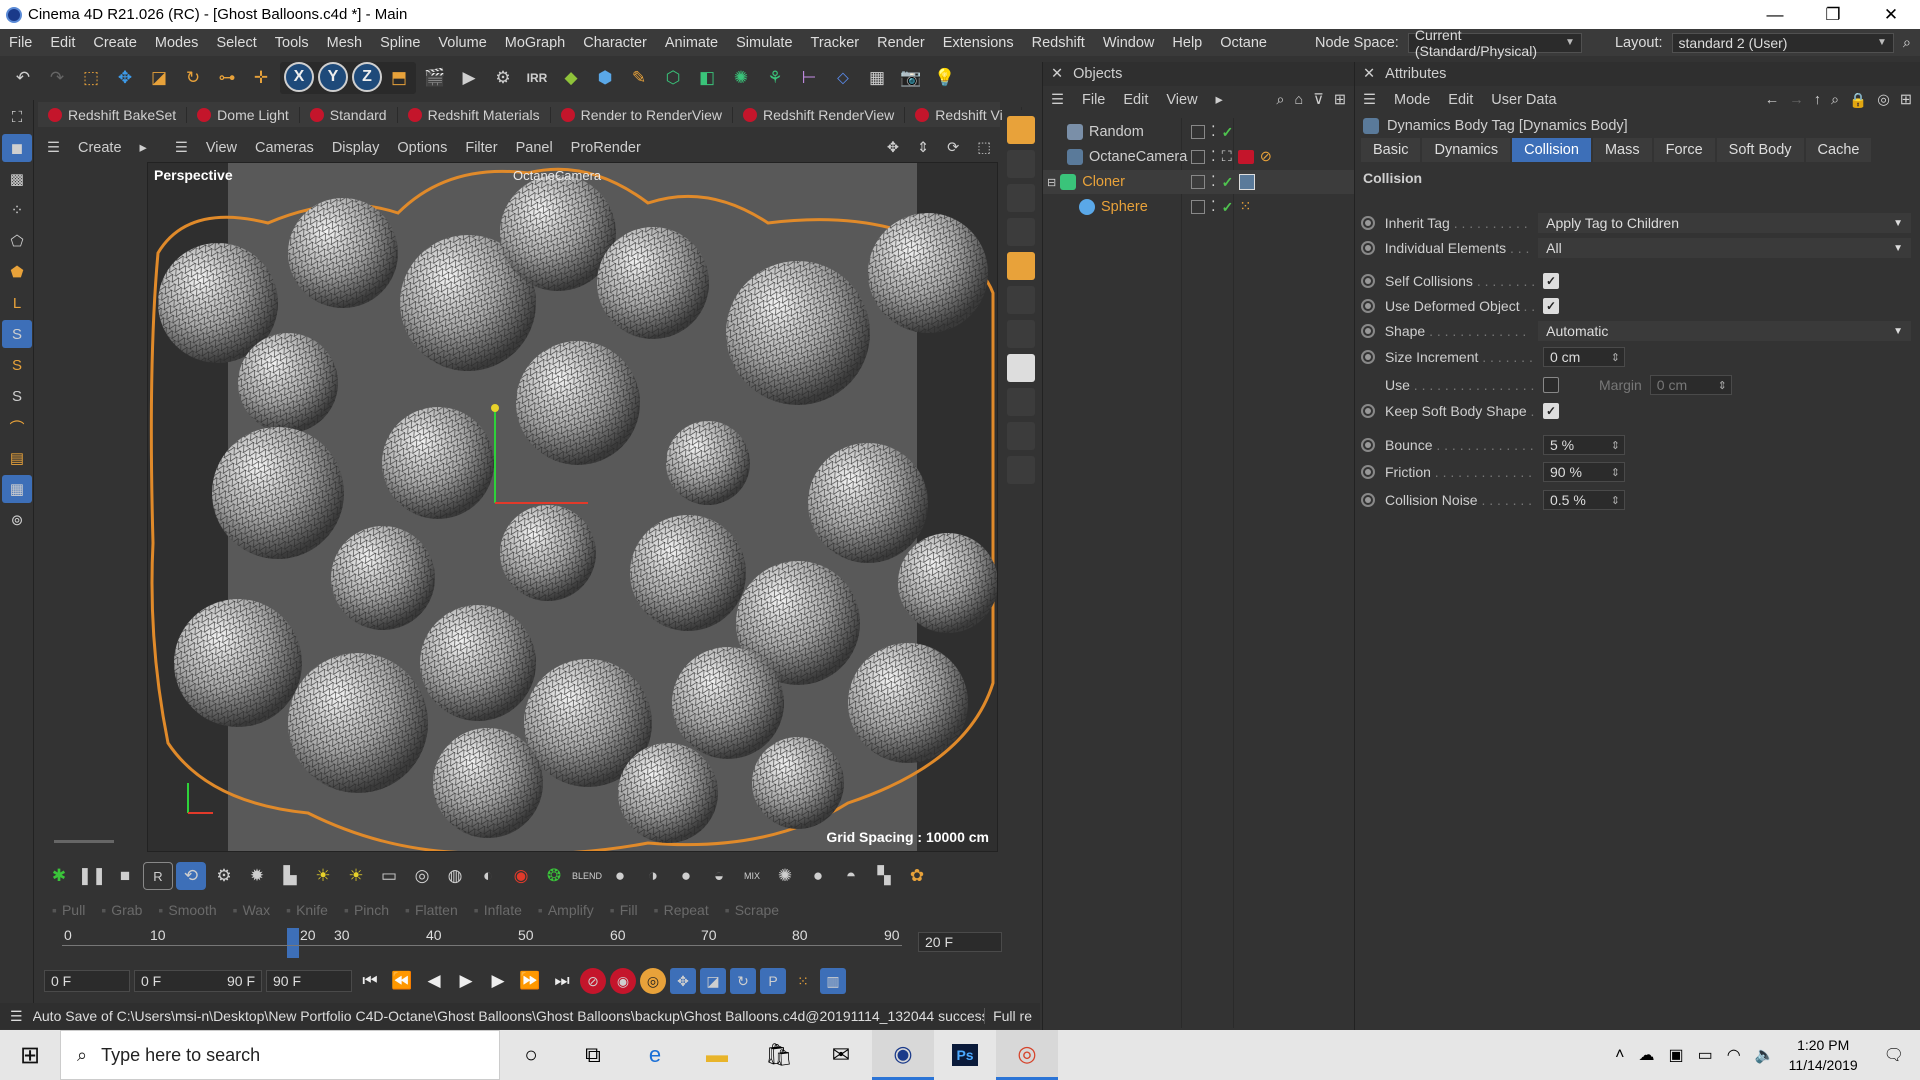  What do you see at coordinates (1551, 306) in the screenshot?
I see `use-deformed-checkbox: ✓` at bounding box center [1551, 306].